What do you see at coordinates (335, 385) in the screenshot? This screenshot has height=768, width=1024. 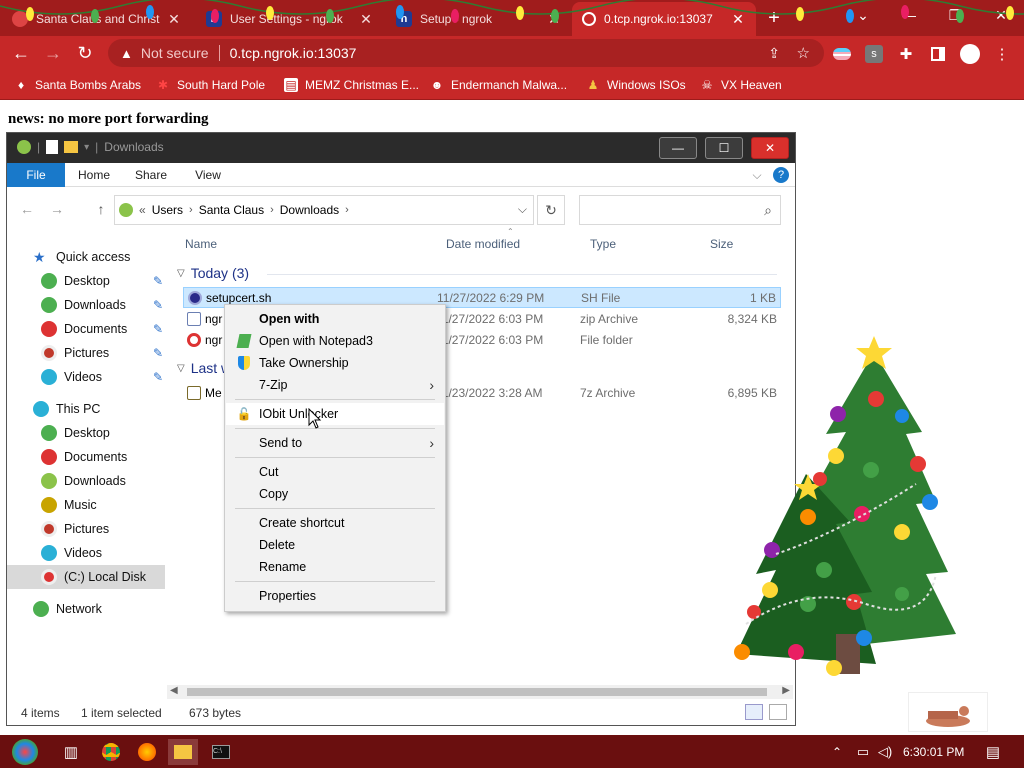 I see `menu-item-7zip: 7-Zip ›` at bounding box center [335, 385].